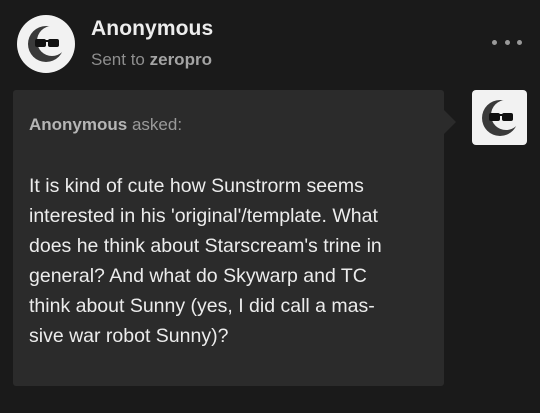 This screenshot has width=540, height=413. I want to click on asker-line: Anonymous asked:, so click(105, 125).